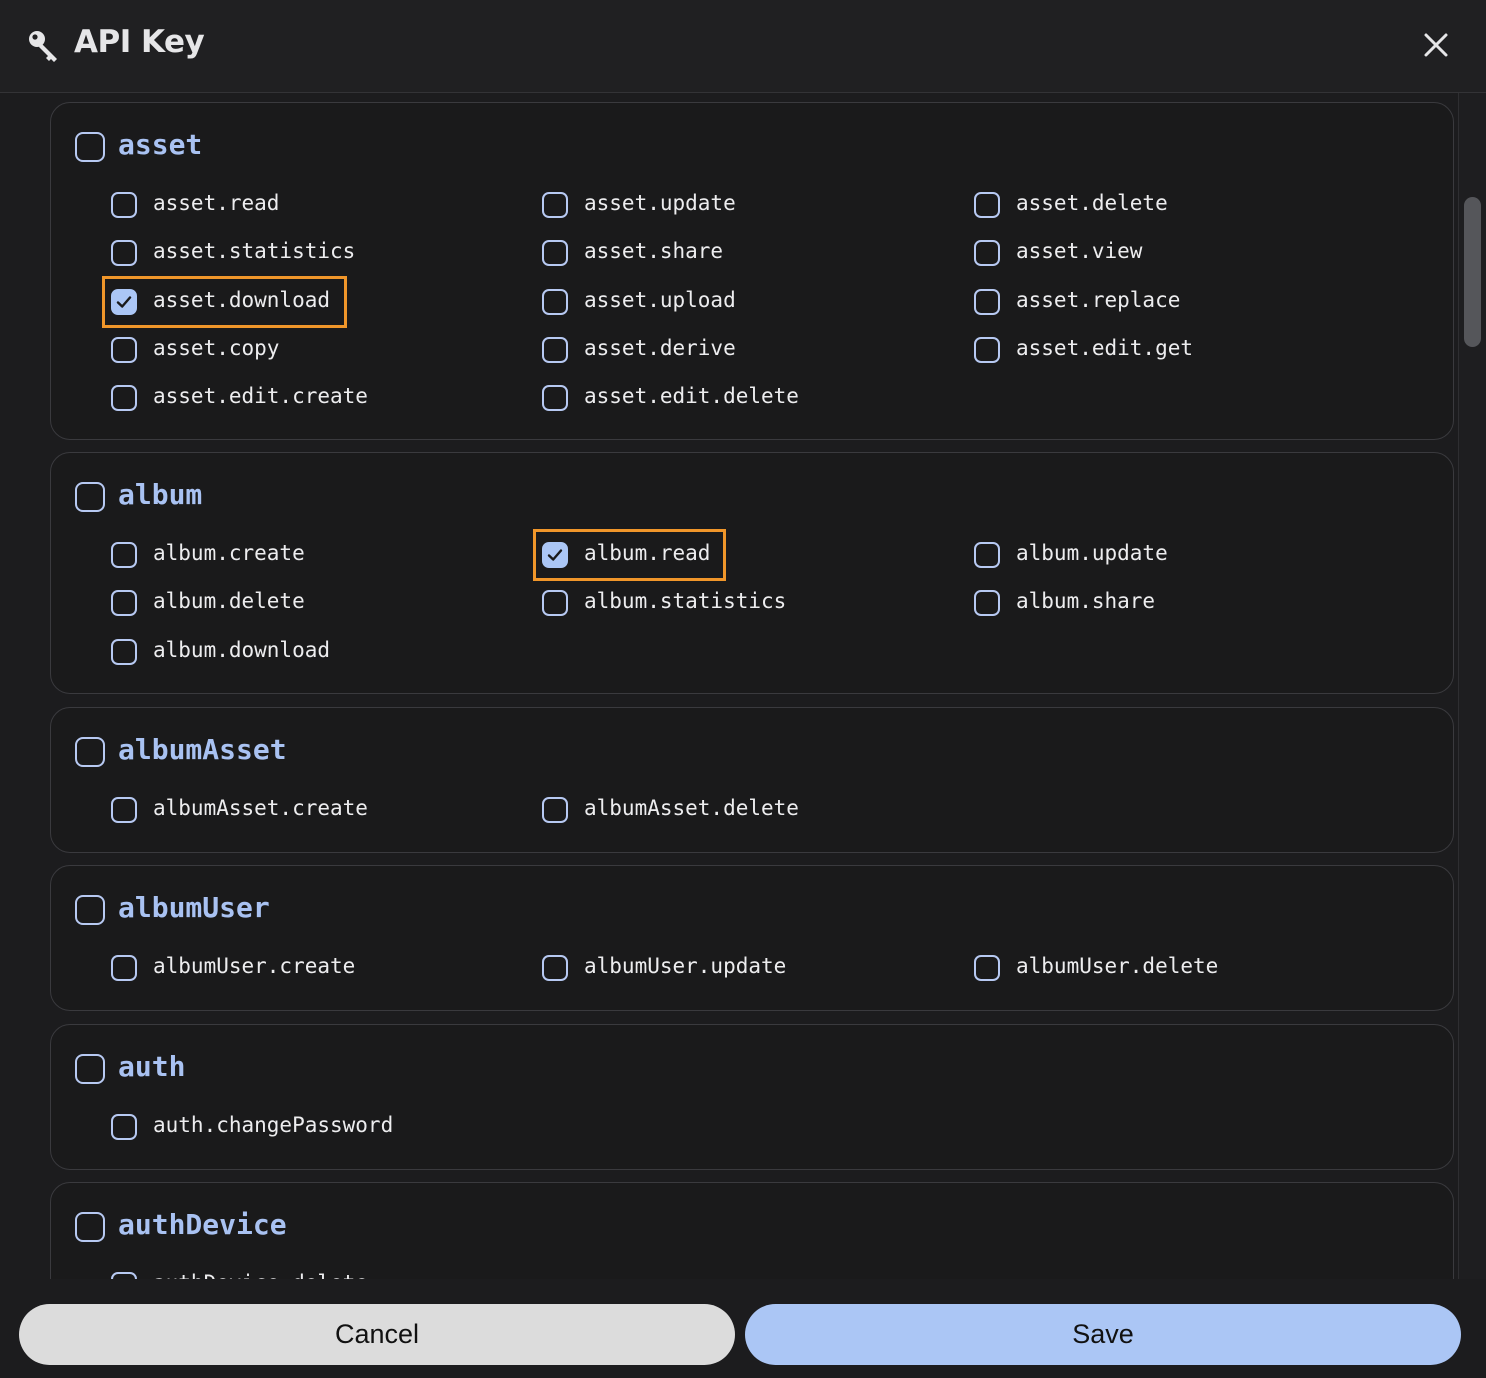 The height and width of the screenshot is (1378, 1486). What do you see at coordinates (1472, 272) in the screenshot?
I see `scrollbar-thumb` at bounding box center [1472, 272].